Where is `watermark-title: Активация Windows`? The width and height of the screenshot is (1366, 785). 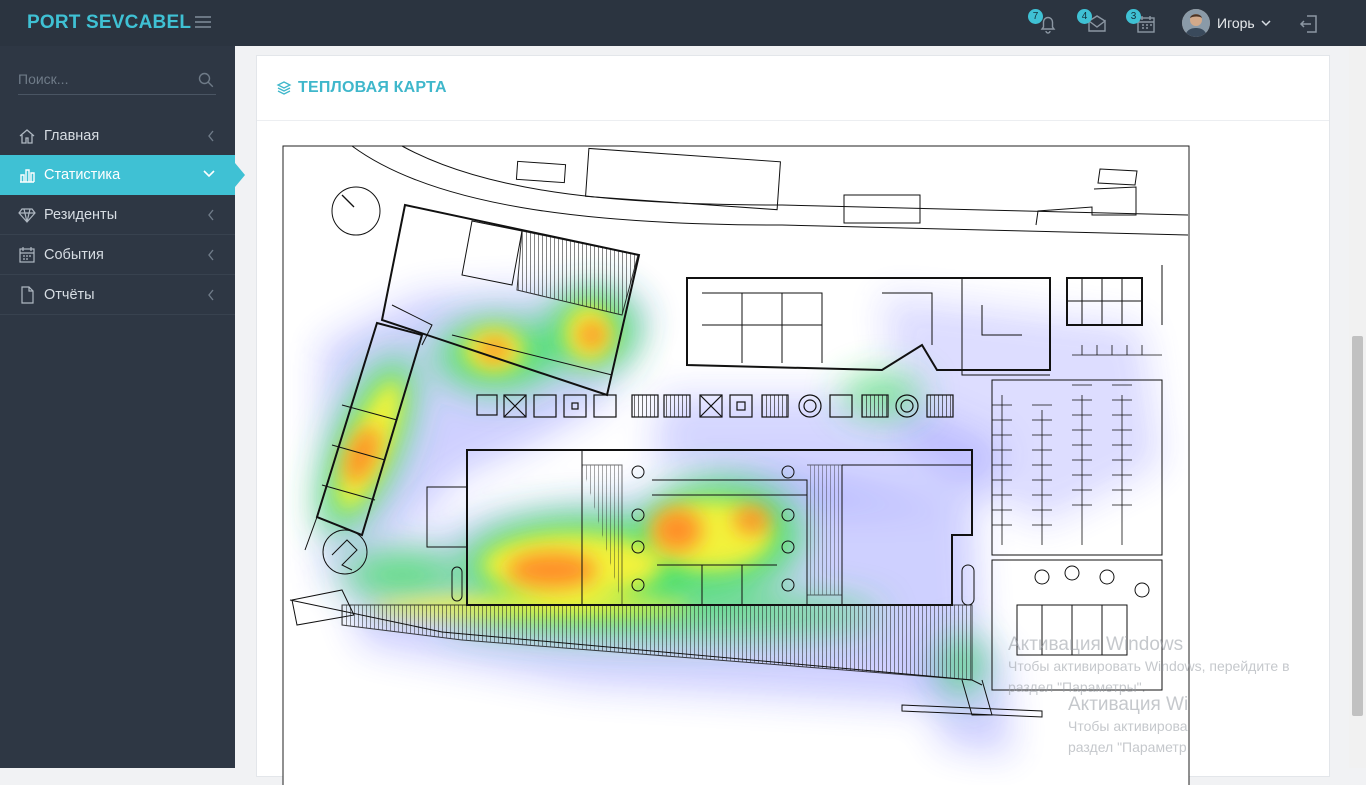
watermark-title: Активация Windows is located at coordinates (1096, 644).